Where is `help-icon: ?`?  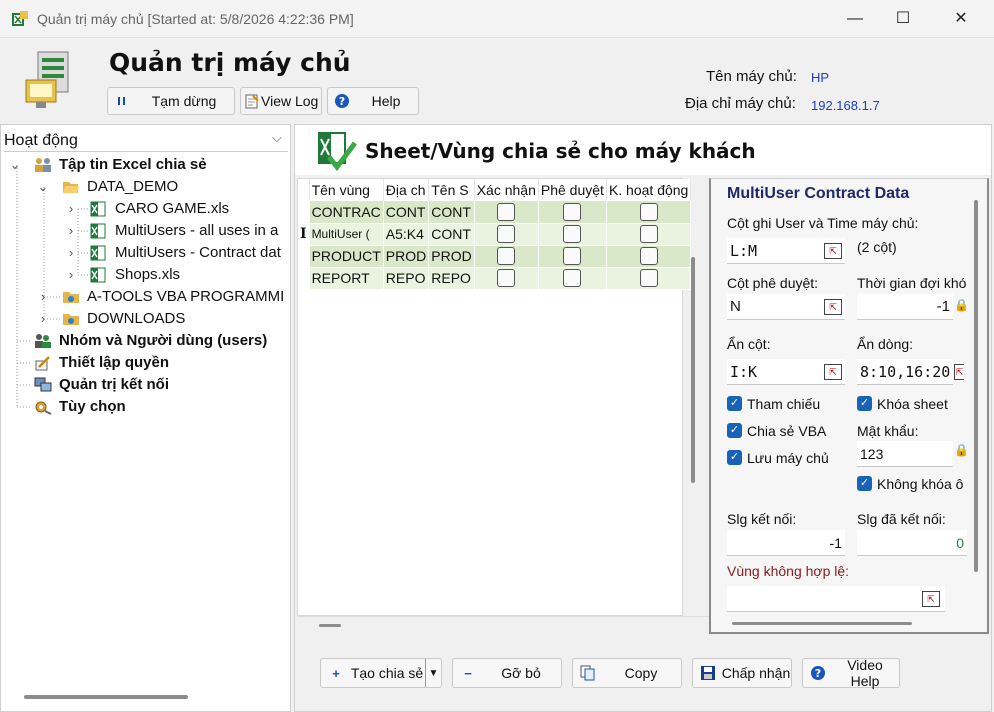
help-icon: ? is located at coordinates (342, 101).